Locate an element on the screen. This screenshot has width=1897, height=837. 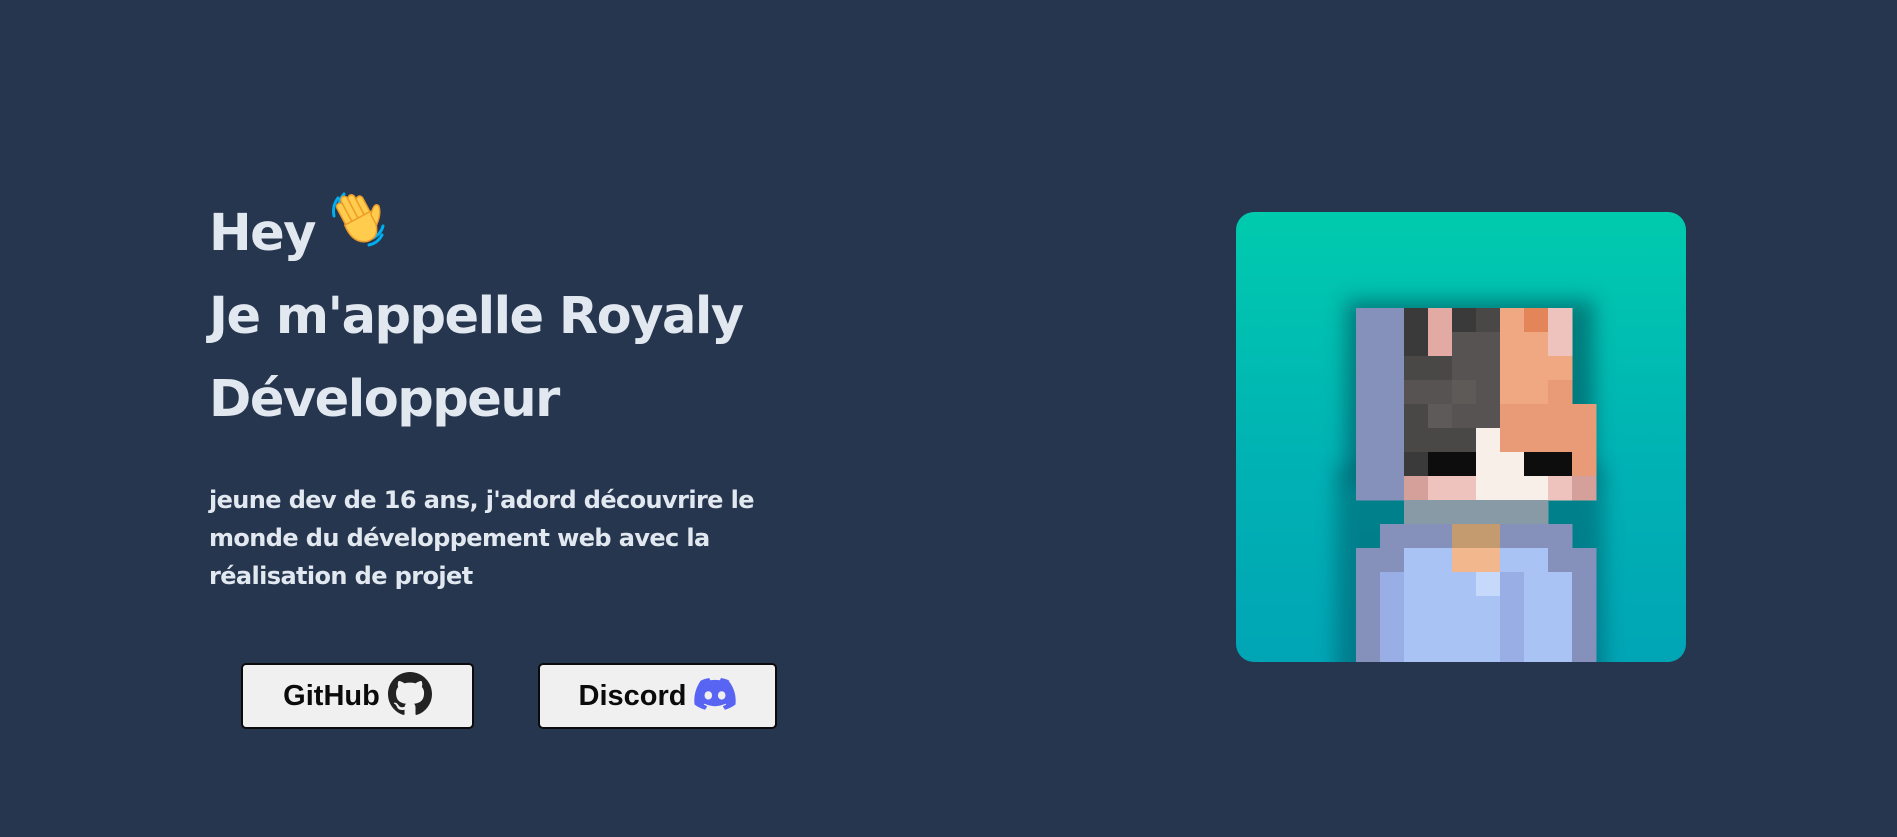
hero-headline: Hey Je m'appelle Royaly Développeur is located at coordinates (519, 316).